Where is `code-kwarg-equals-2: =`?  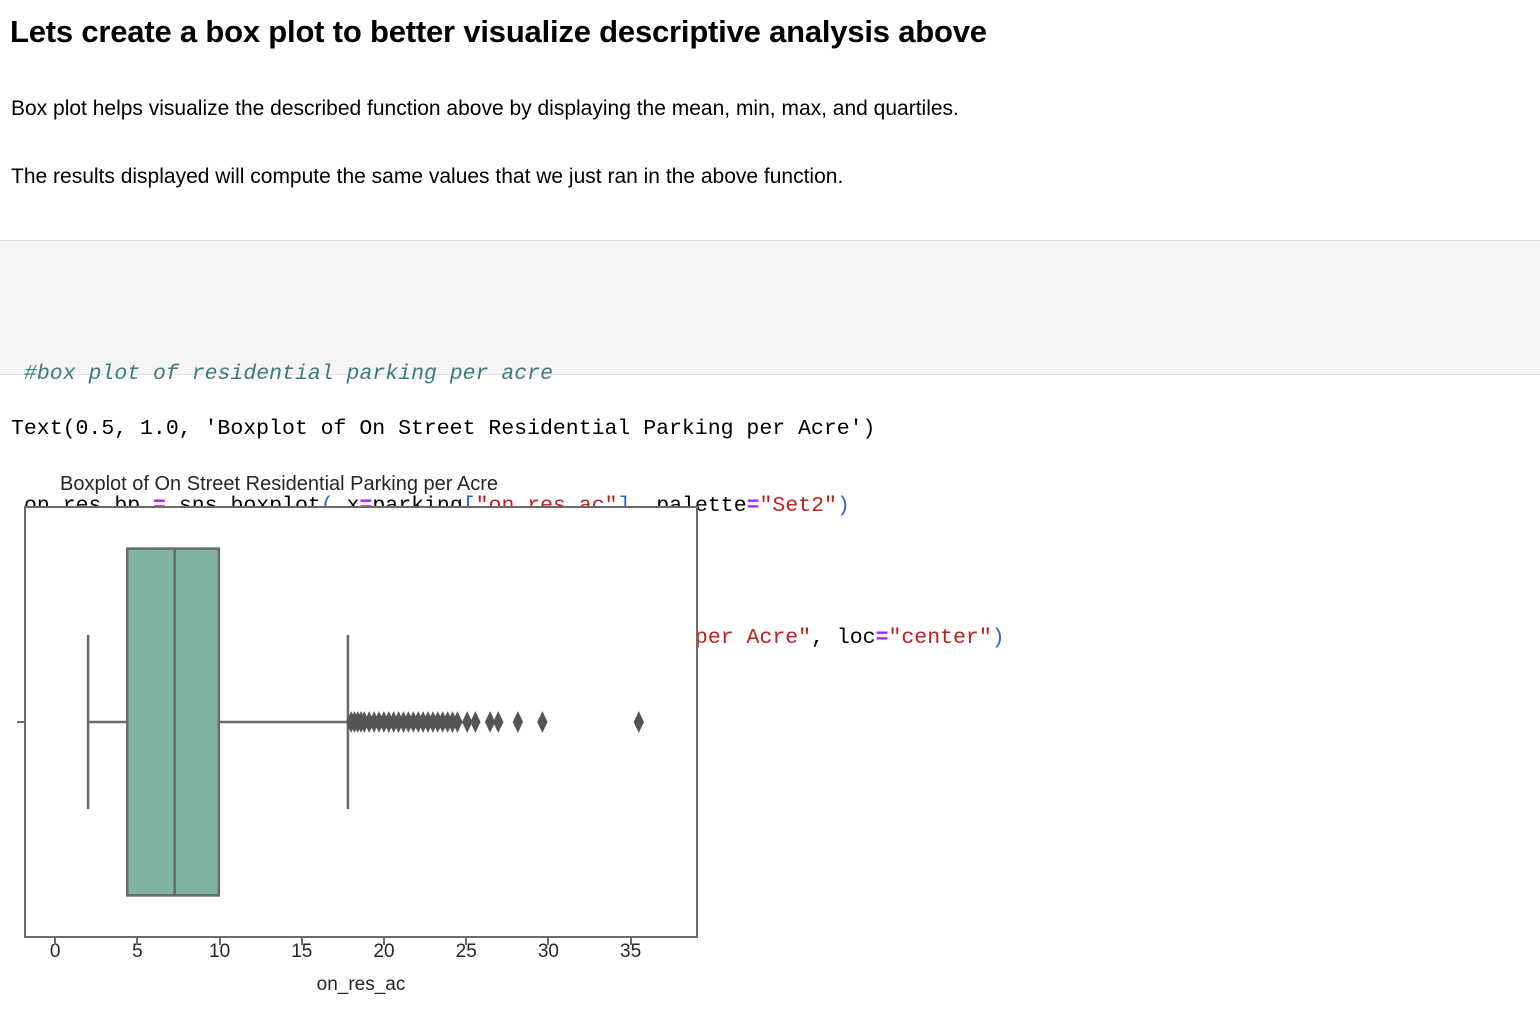
code-kwarg-equals-2: = is located at coordinates (753, 506).